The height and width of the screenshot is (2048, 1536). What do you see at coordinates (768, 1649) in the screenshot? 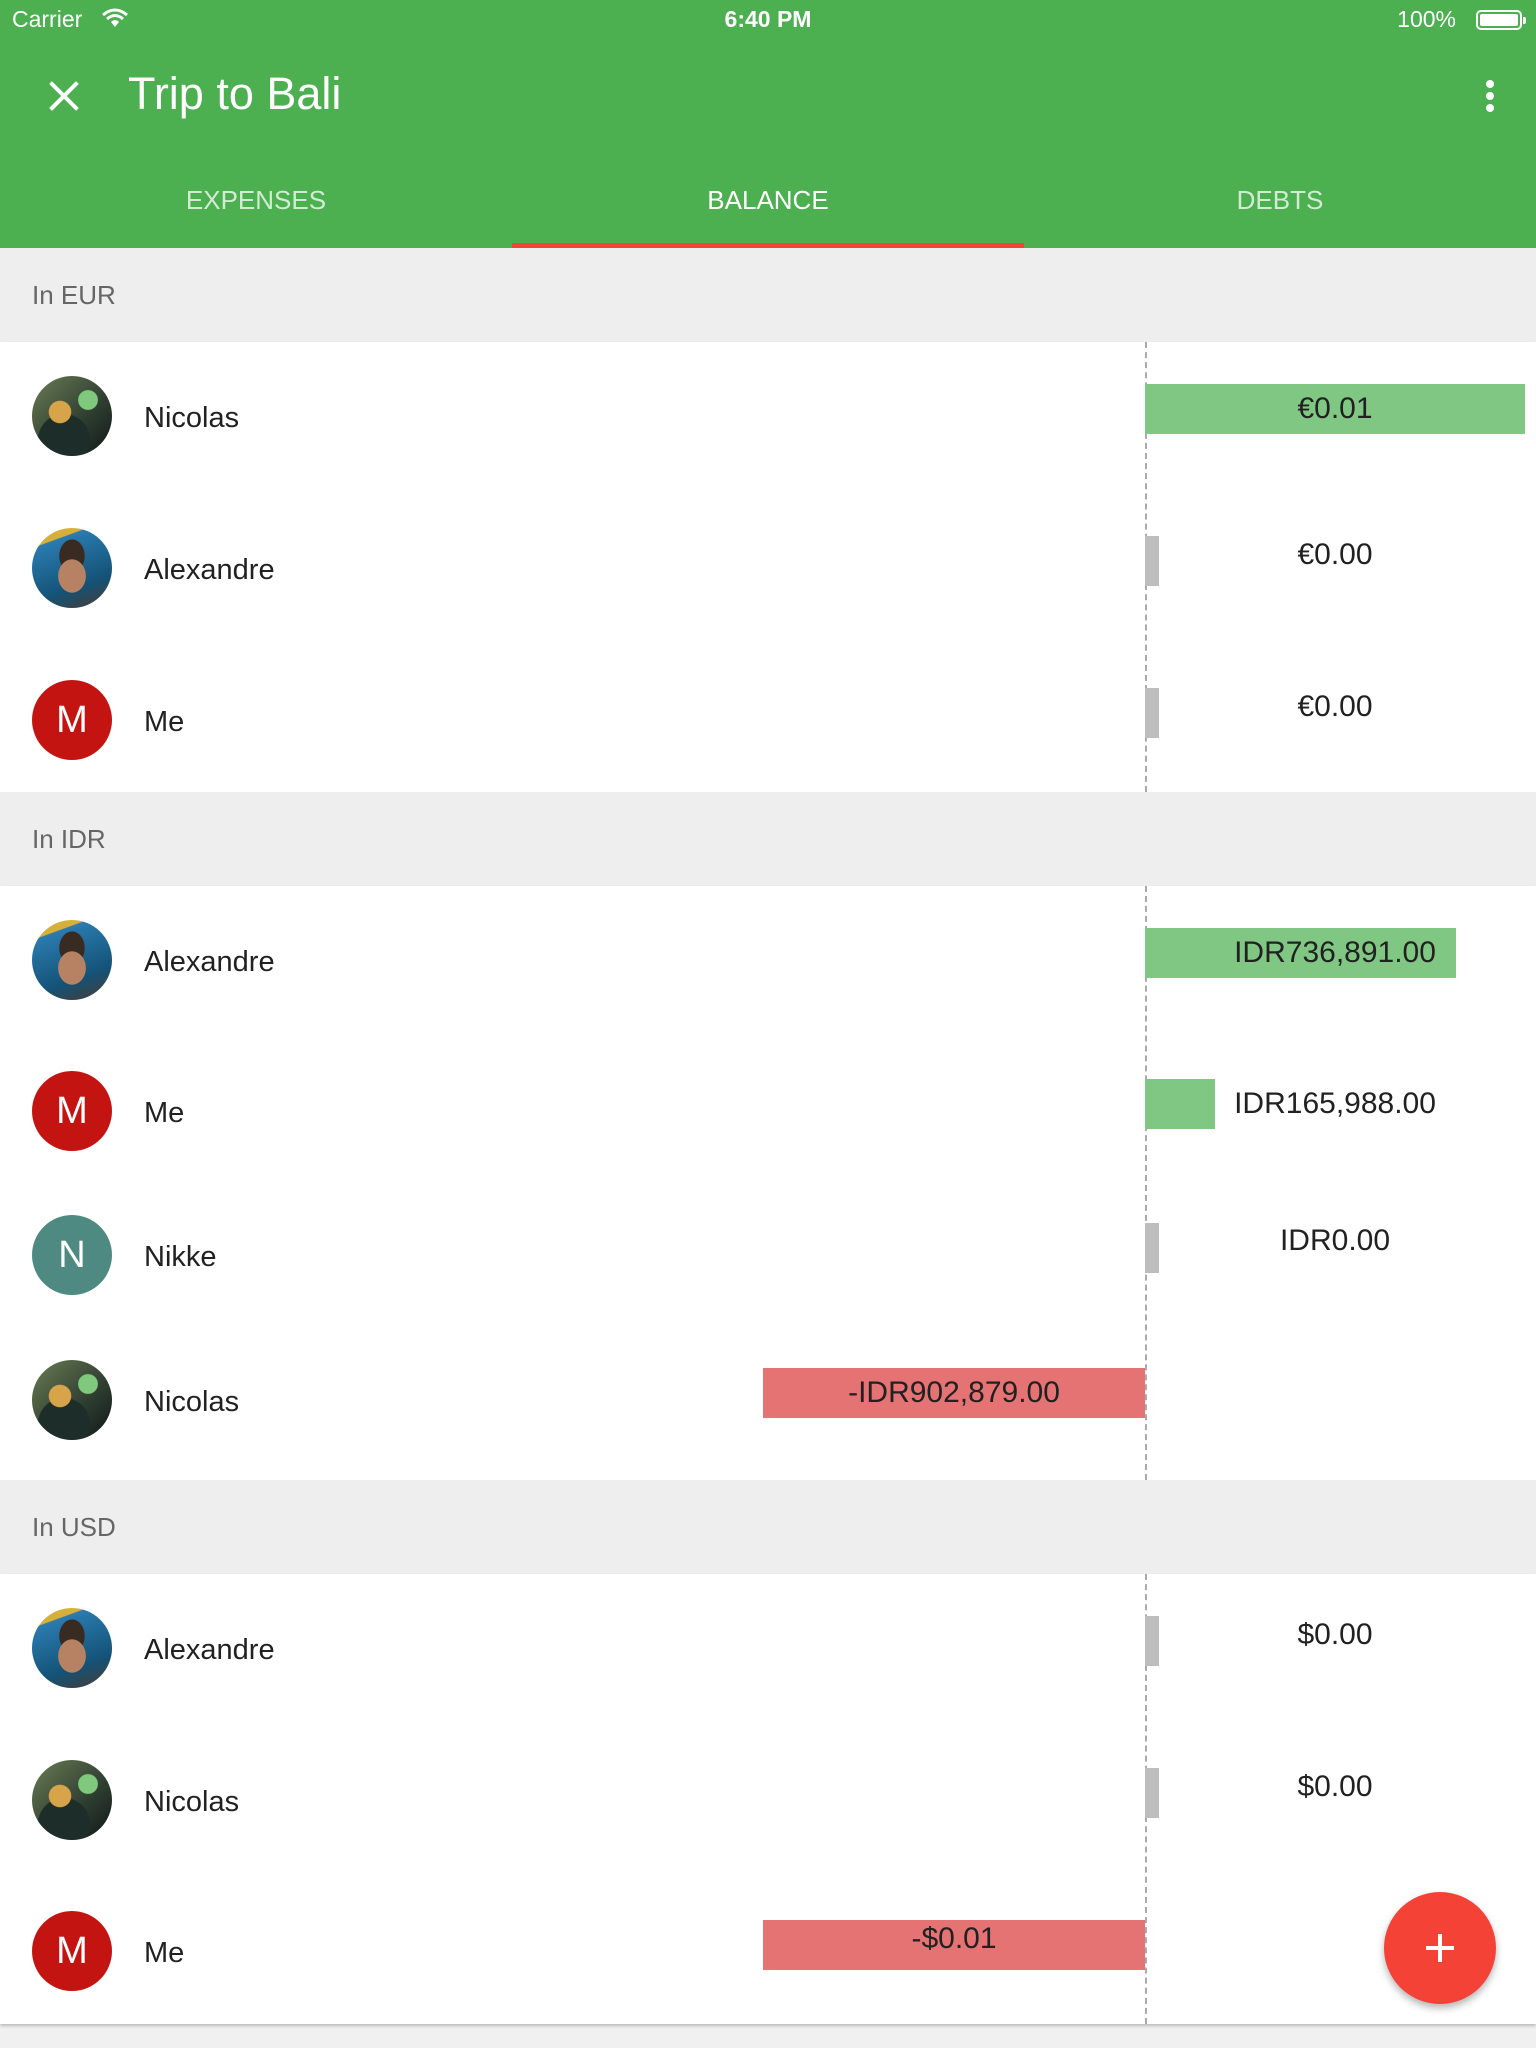
I see `balance-row: Alexandre $0.00` at bounding box center [768, 1649].